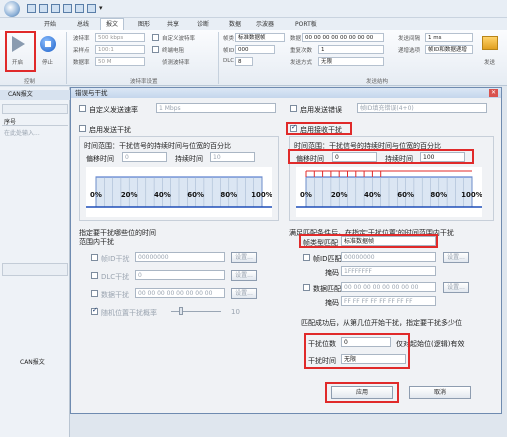  Describe the element at coordinates (306, 257) in the screenshot. I see `id-match-checkbox` at that location.